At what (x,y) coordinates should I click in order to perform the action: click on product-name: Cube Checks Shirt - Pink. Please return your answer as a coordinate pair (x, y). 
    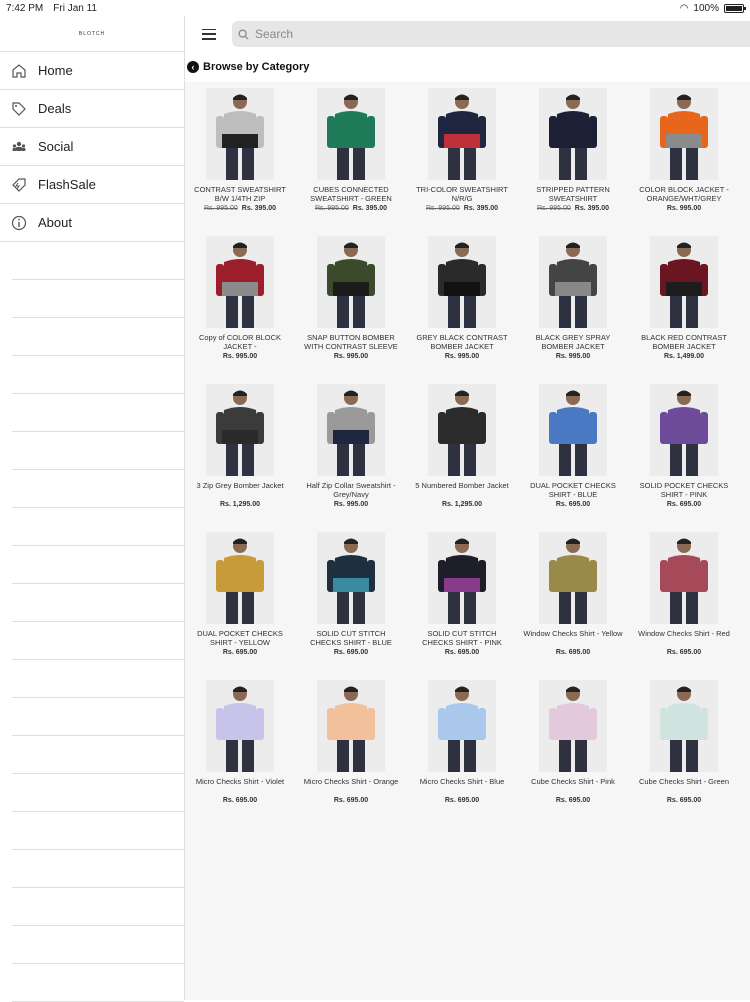
    Looking at the image, I should click on (573, 782).